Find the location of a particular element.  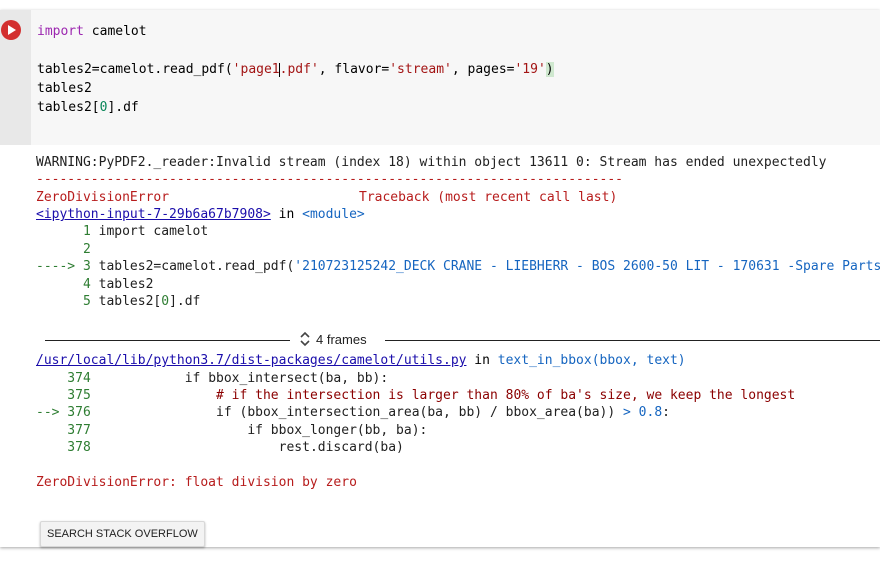

cell-gutter is located at coordinates (15, 77).